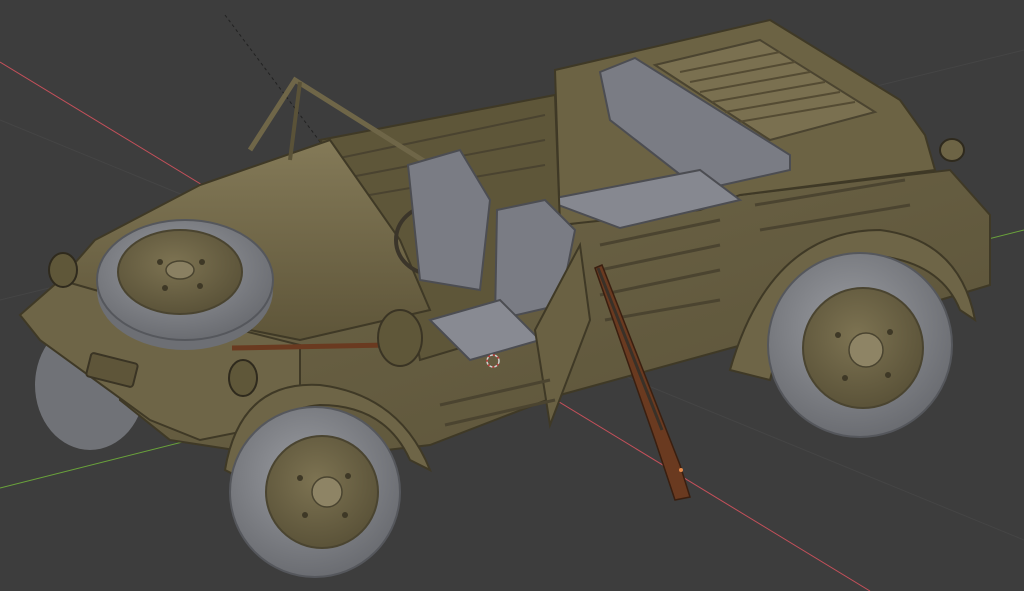 Image resolution: width=1024 pixels, height=591 pixels. I want to click on left-headlight, so click(63, 270).